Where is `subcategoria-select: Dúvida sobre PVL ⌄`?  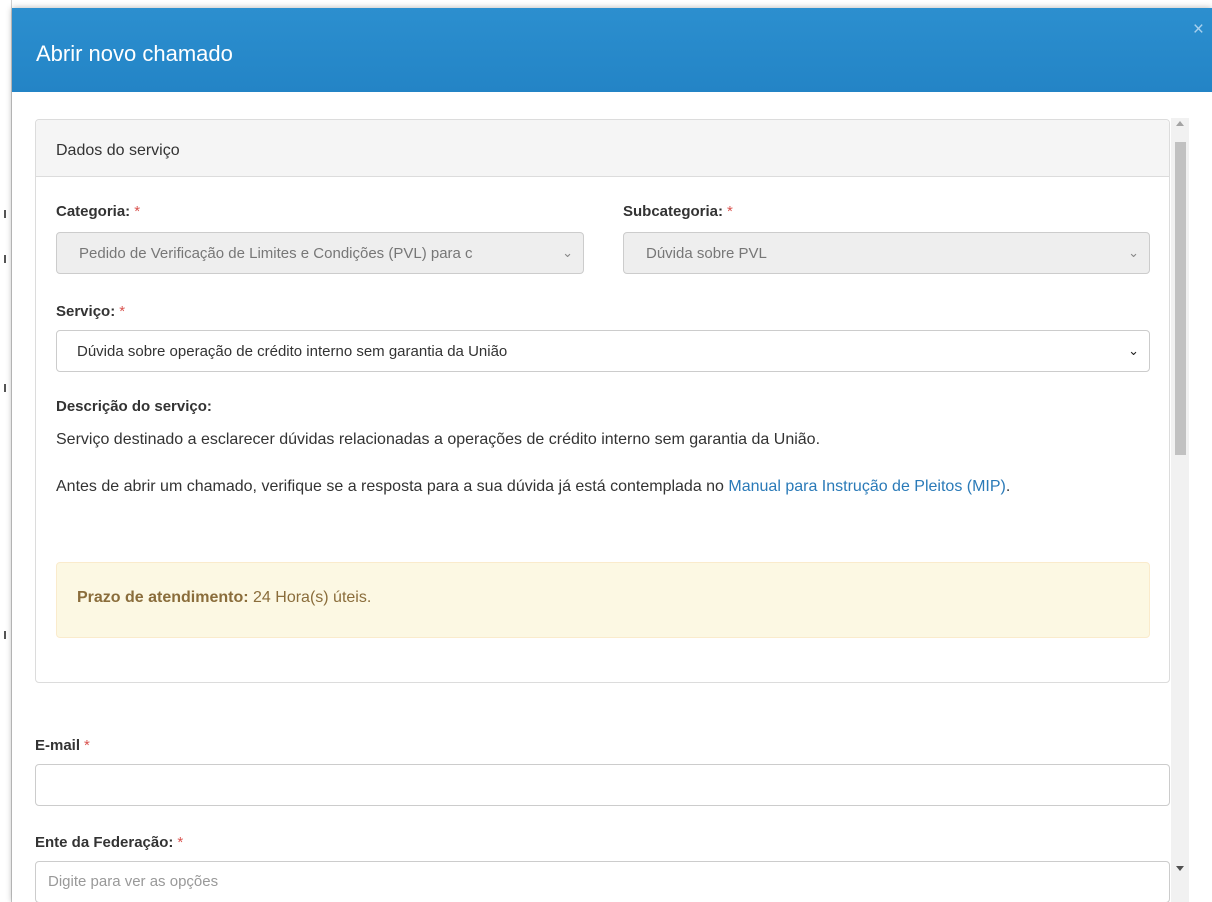
subcategoria-select: Dúvida sobre PVL ⌄ is located at coordinates (886, 253).